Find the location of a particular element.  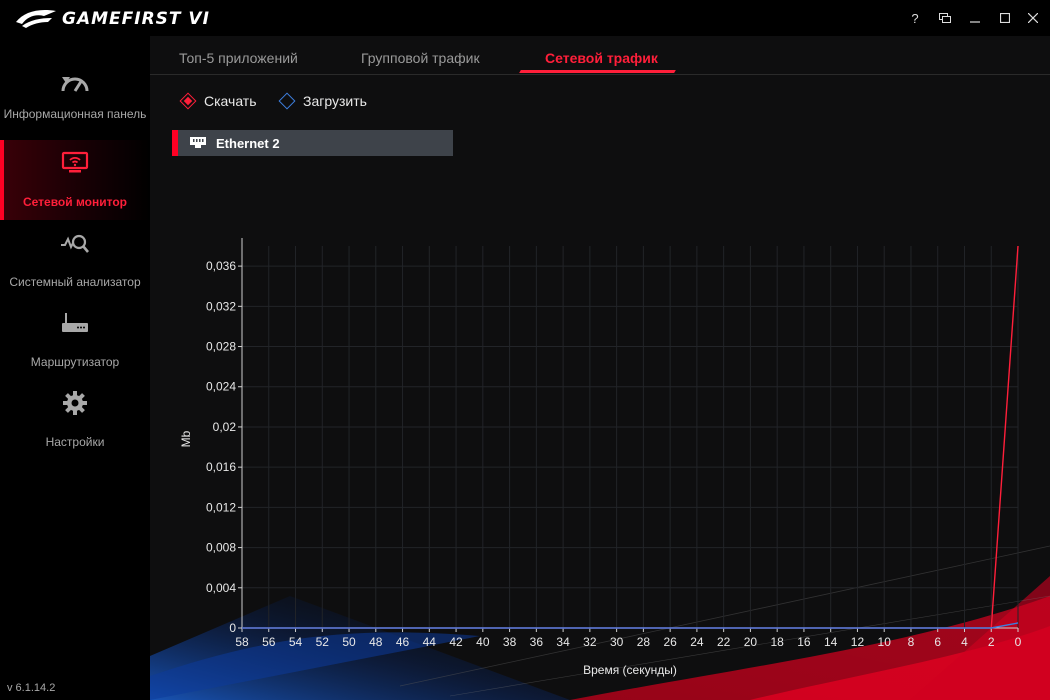

x-tick-label: 24 is located at coordinates (697, 642).